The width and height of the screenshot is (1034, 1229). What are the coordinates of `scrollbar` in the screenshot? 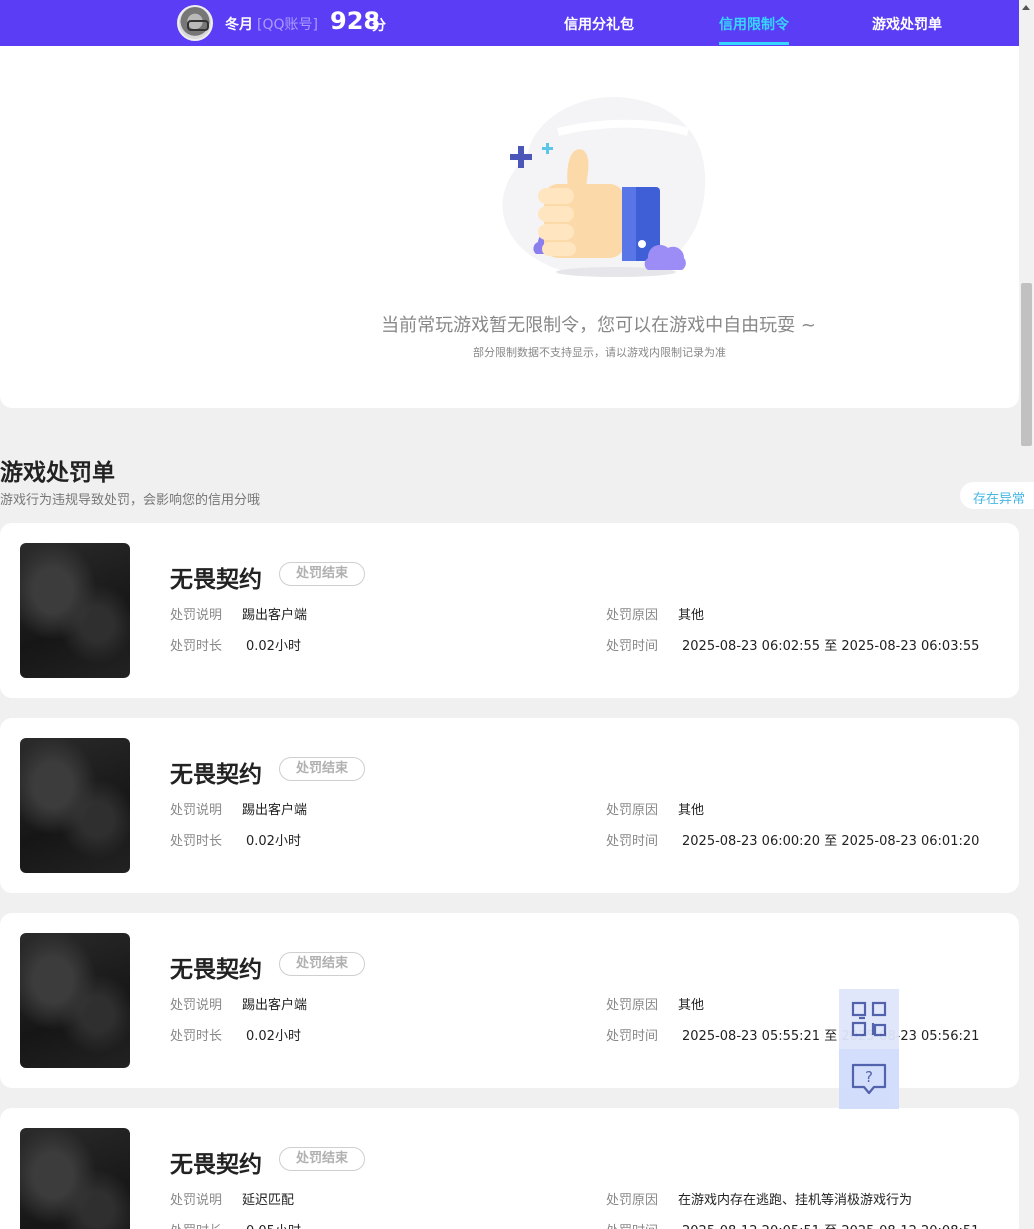 It's located at (1026, 614).